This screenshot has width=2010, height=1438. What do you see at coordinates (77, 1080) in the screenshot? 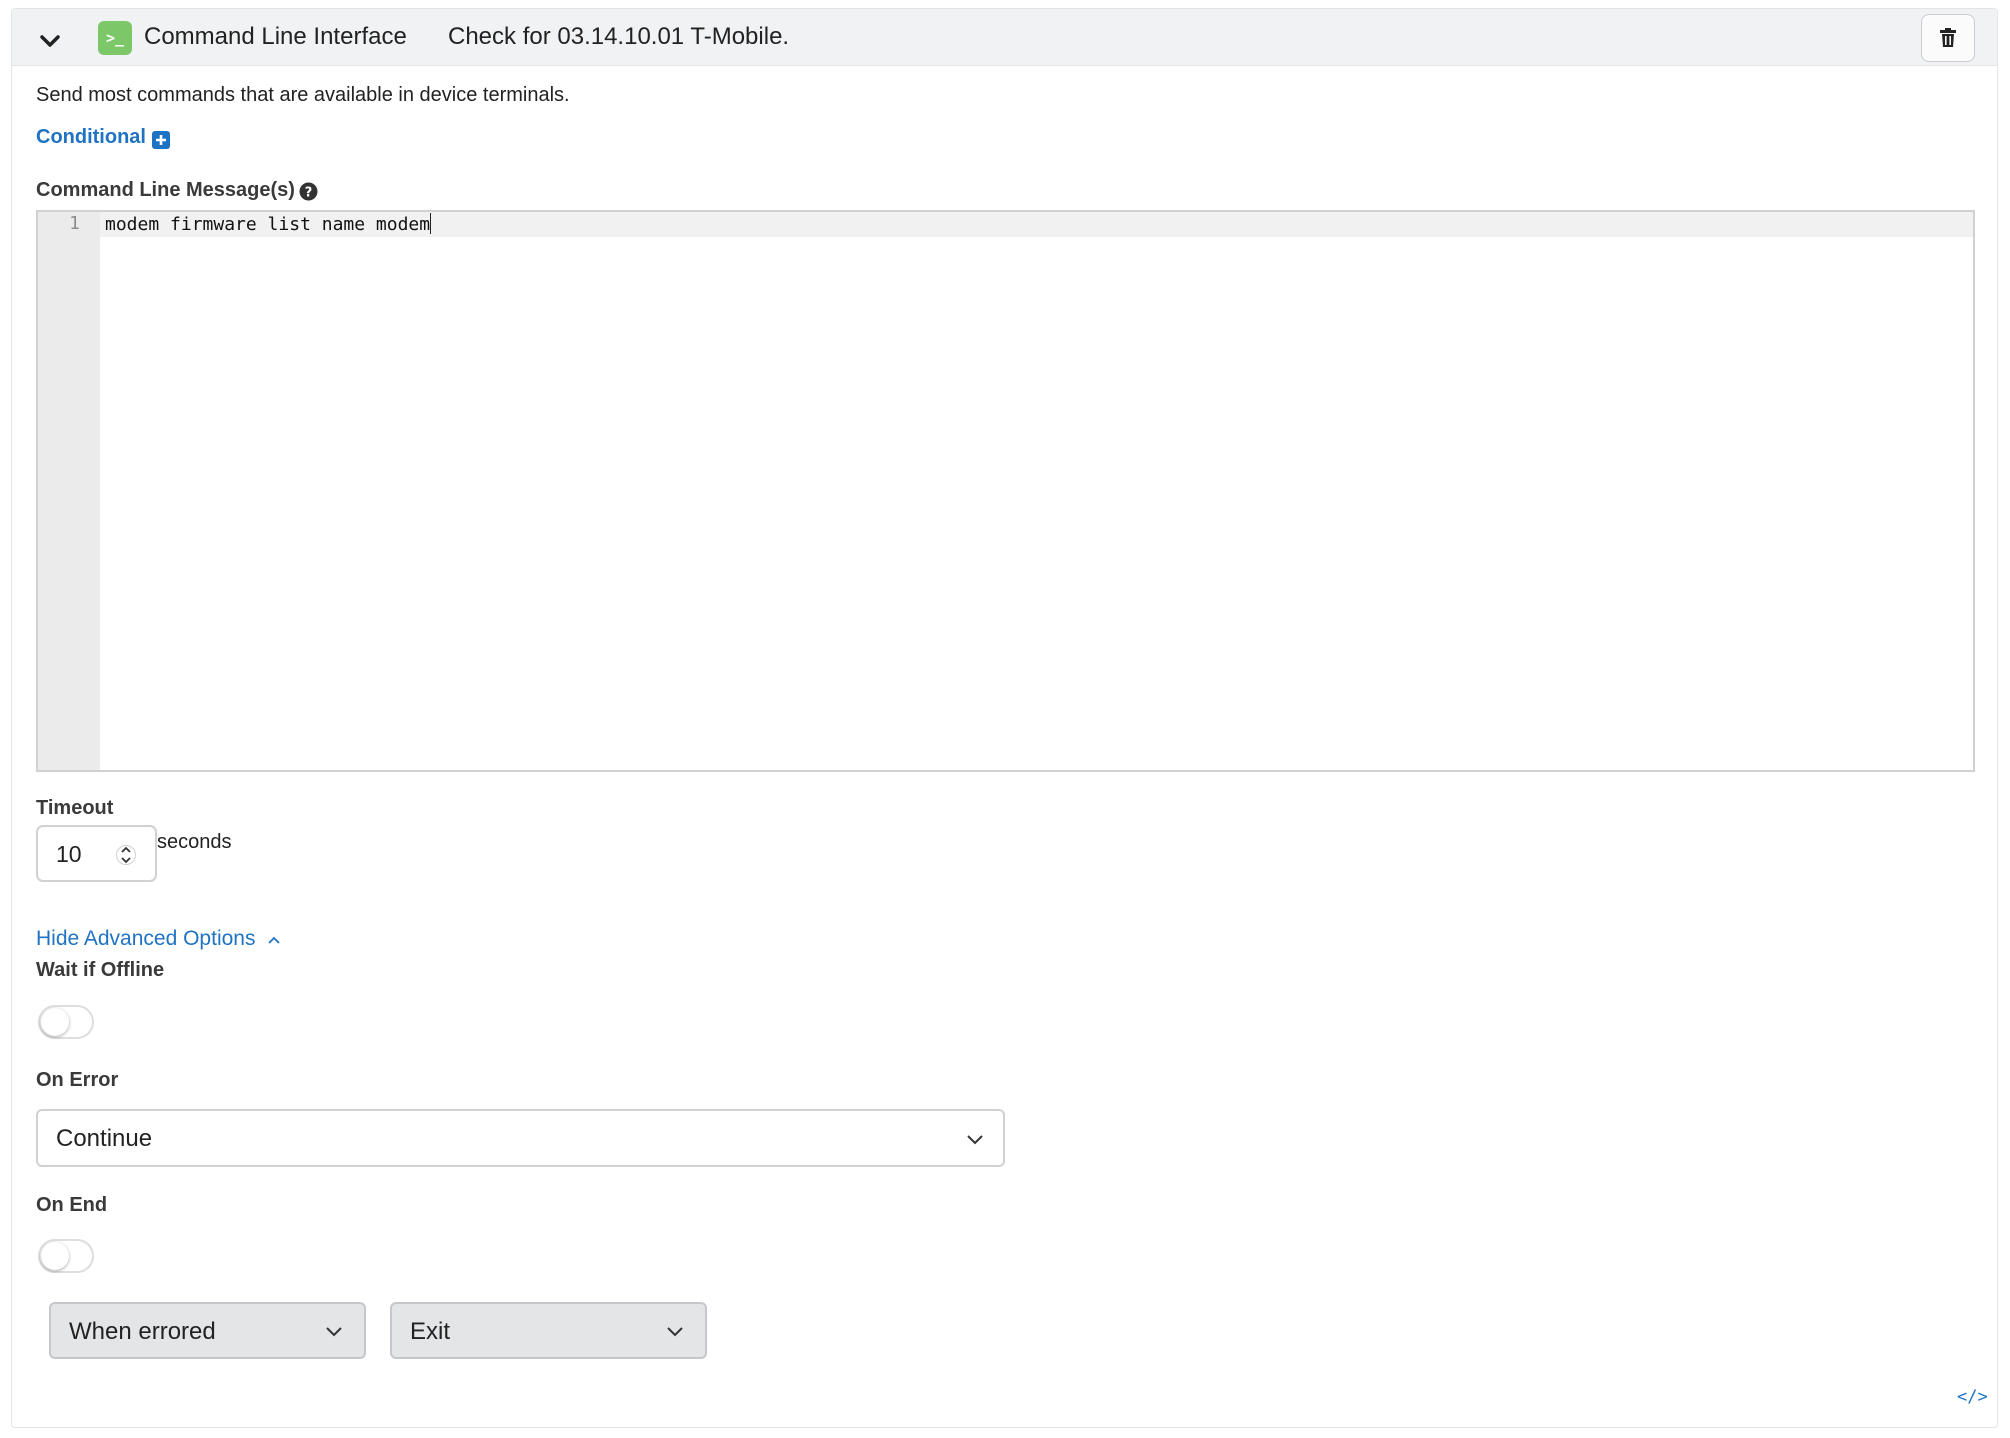
I see `on-error-label: On Error` at bounding box center [77, 1080].